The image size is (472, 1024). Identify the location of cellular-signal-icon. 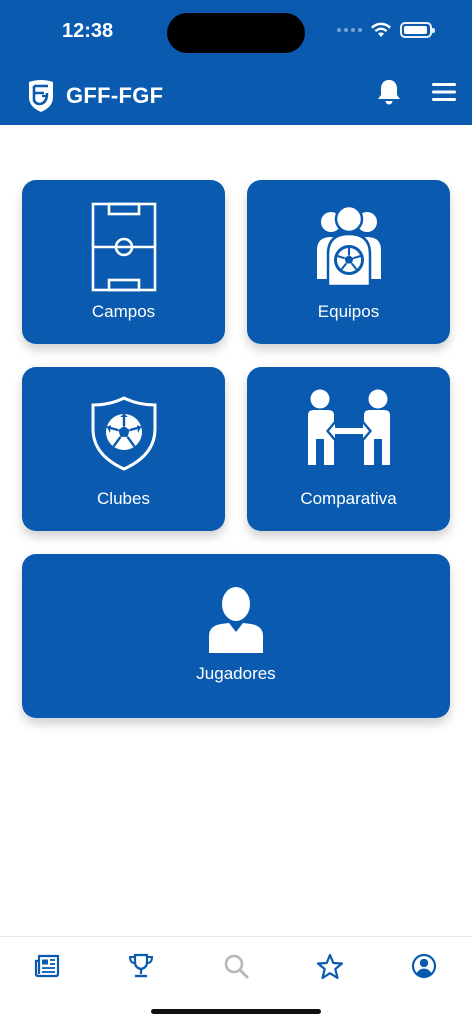
(349, 30).